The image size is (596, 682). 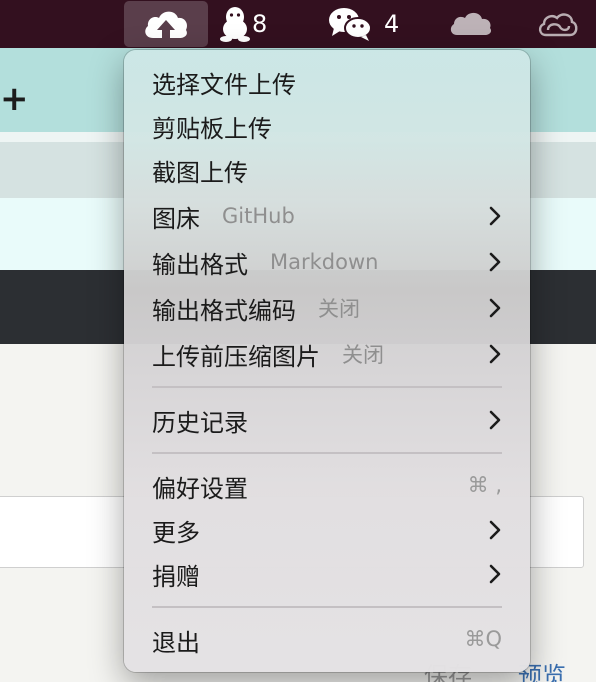 I want to click on menu-item-screenshot-upload: 截图上传, so click(x=327, y=170).